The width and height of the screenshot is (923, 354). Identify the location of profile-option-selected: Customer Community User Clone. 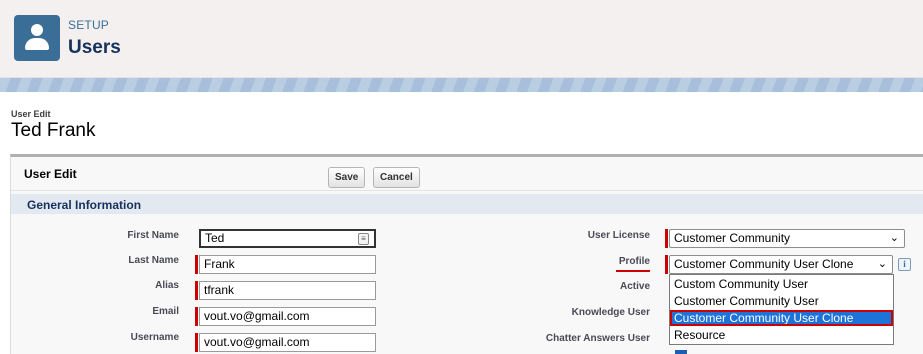
(781, 318).